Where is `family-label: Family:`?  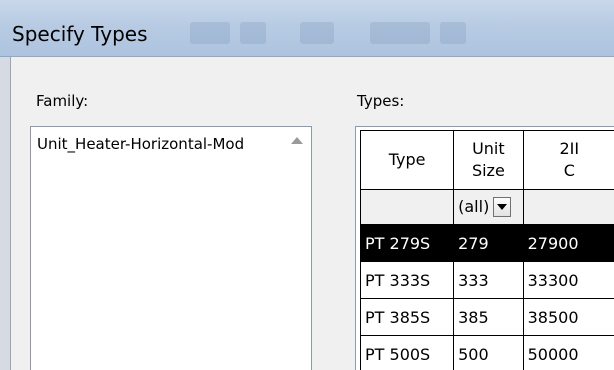
family-label: Family: is located at coordinates (62, 101).